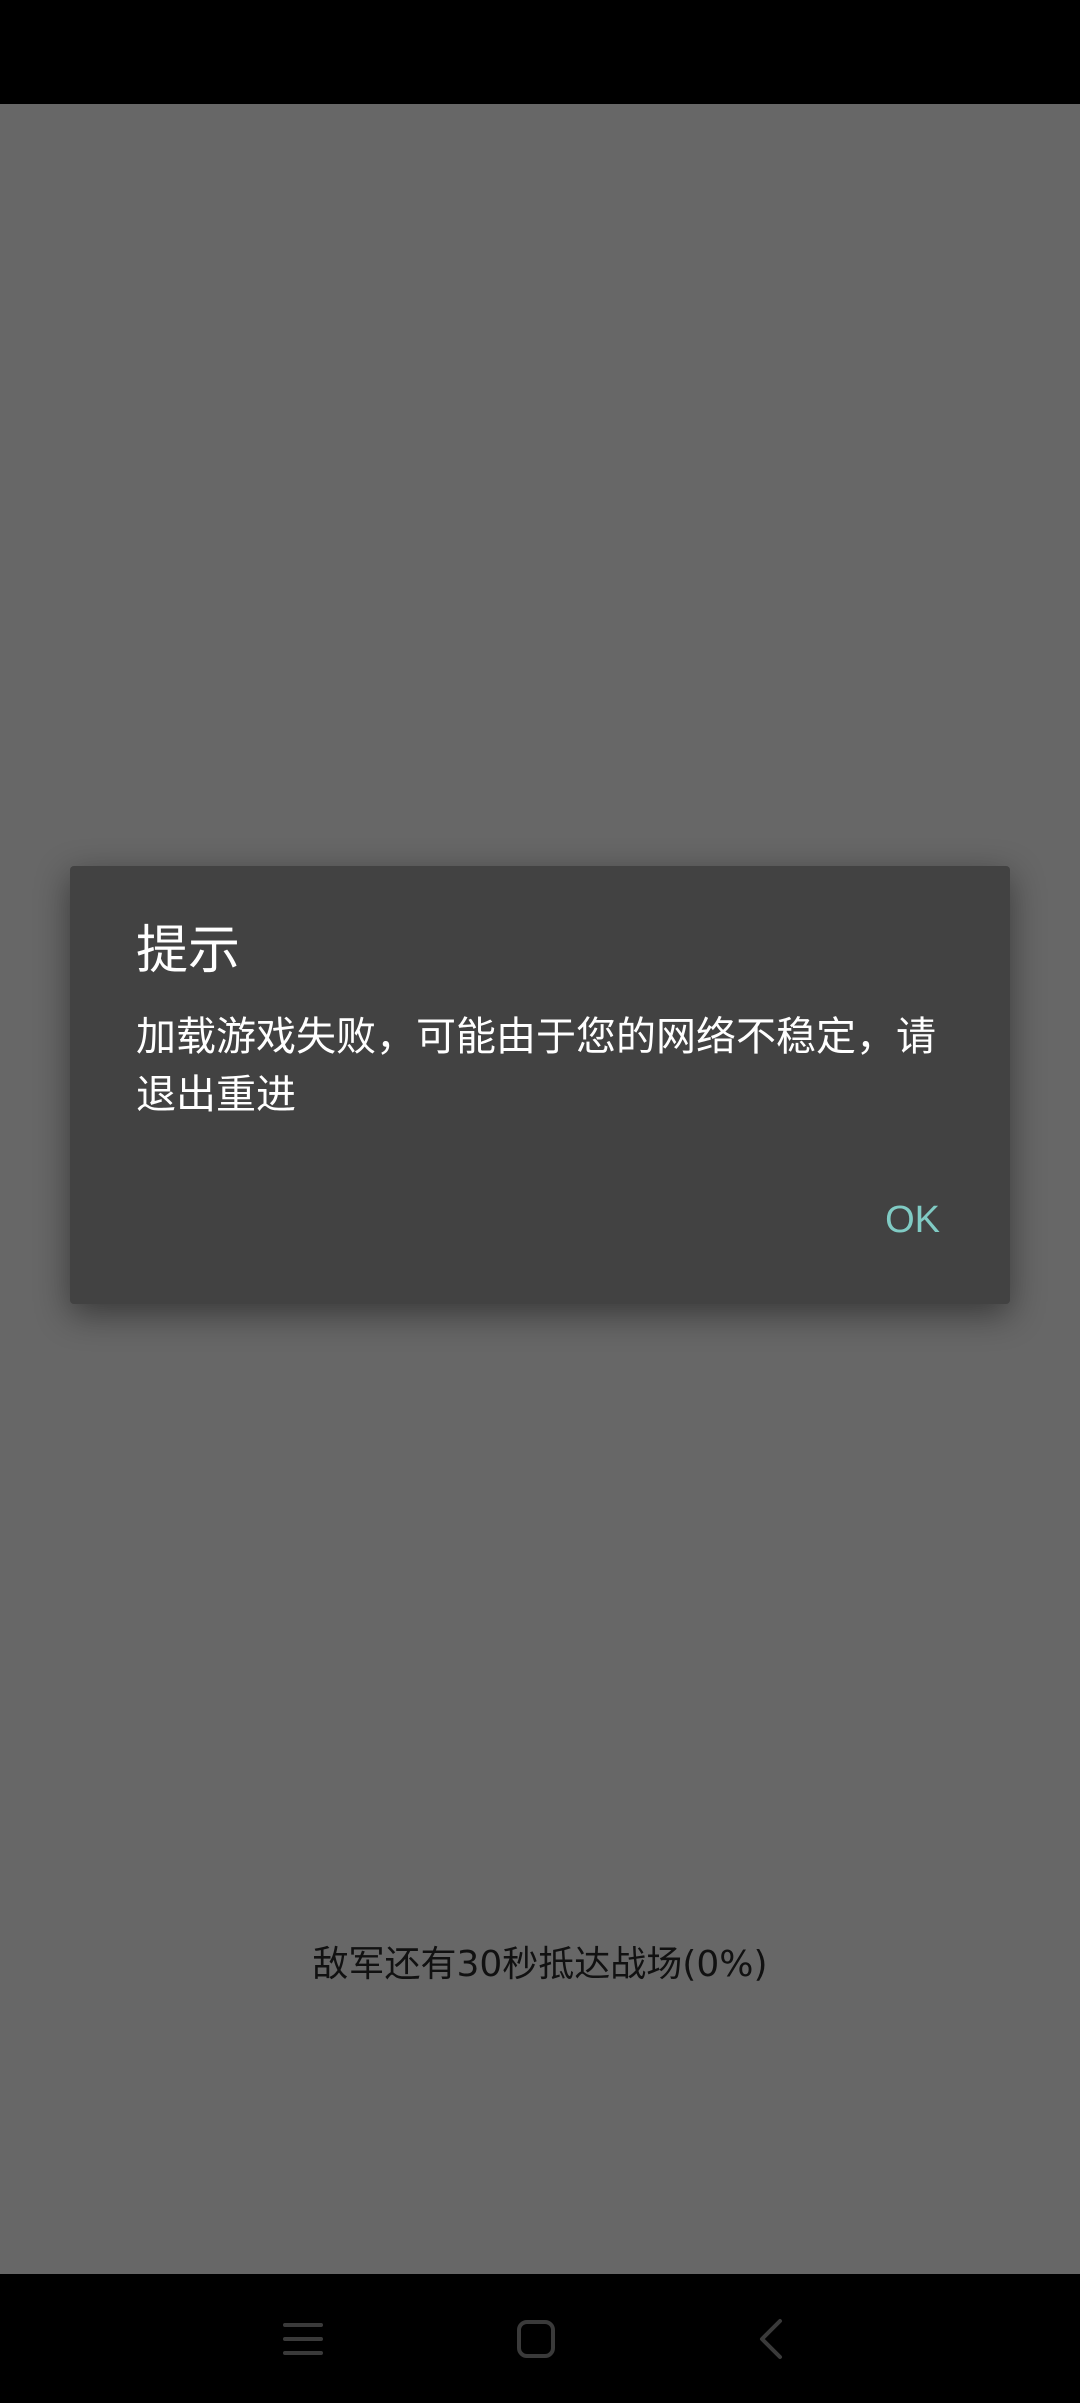 This screenshot has height=2403, width=1080. I want to click on navigation-bar, so click(540, 2338).